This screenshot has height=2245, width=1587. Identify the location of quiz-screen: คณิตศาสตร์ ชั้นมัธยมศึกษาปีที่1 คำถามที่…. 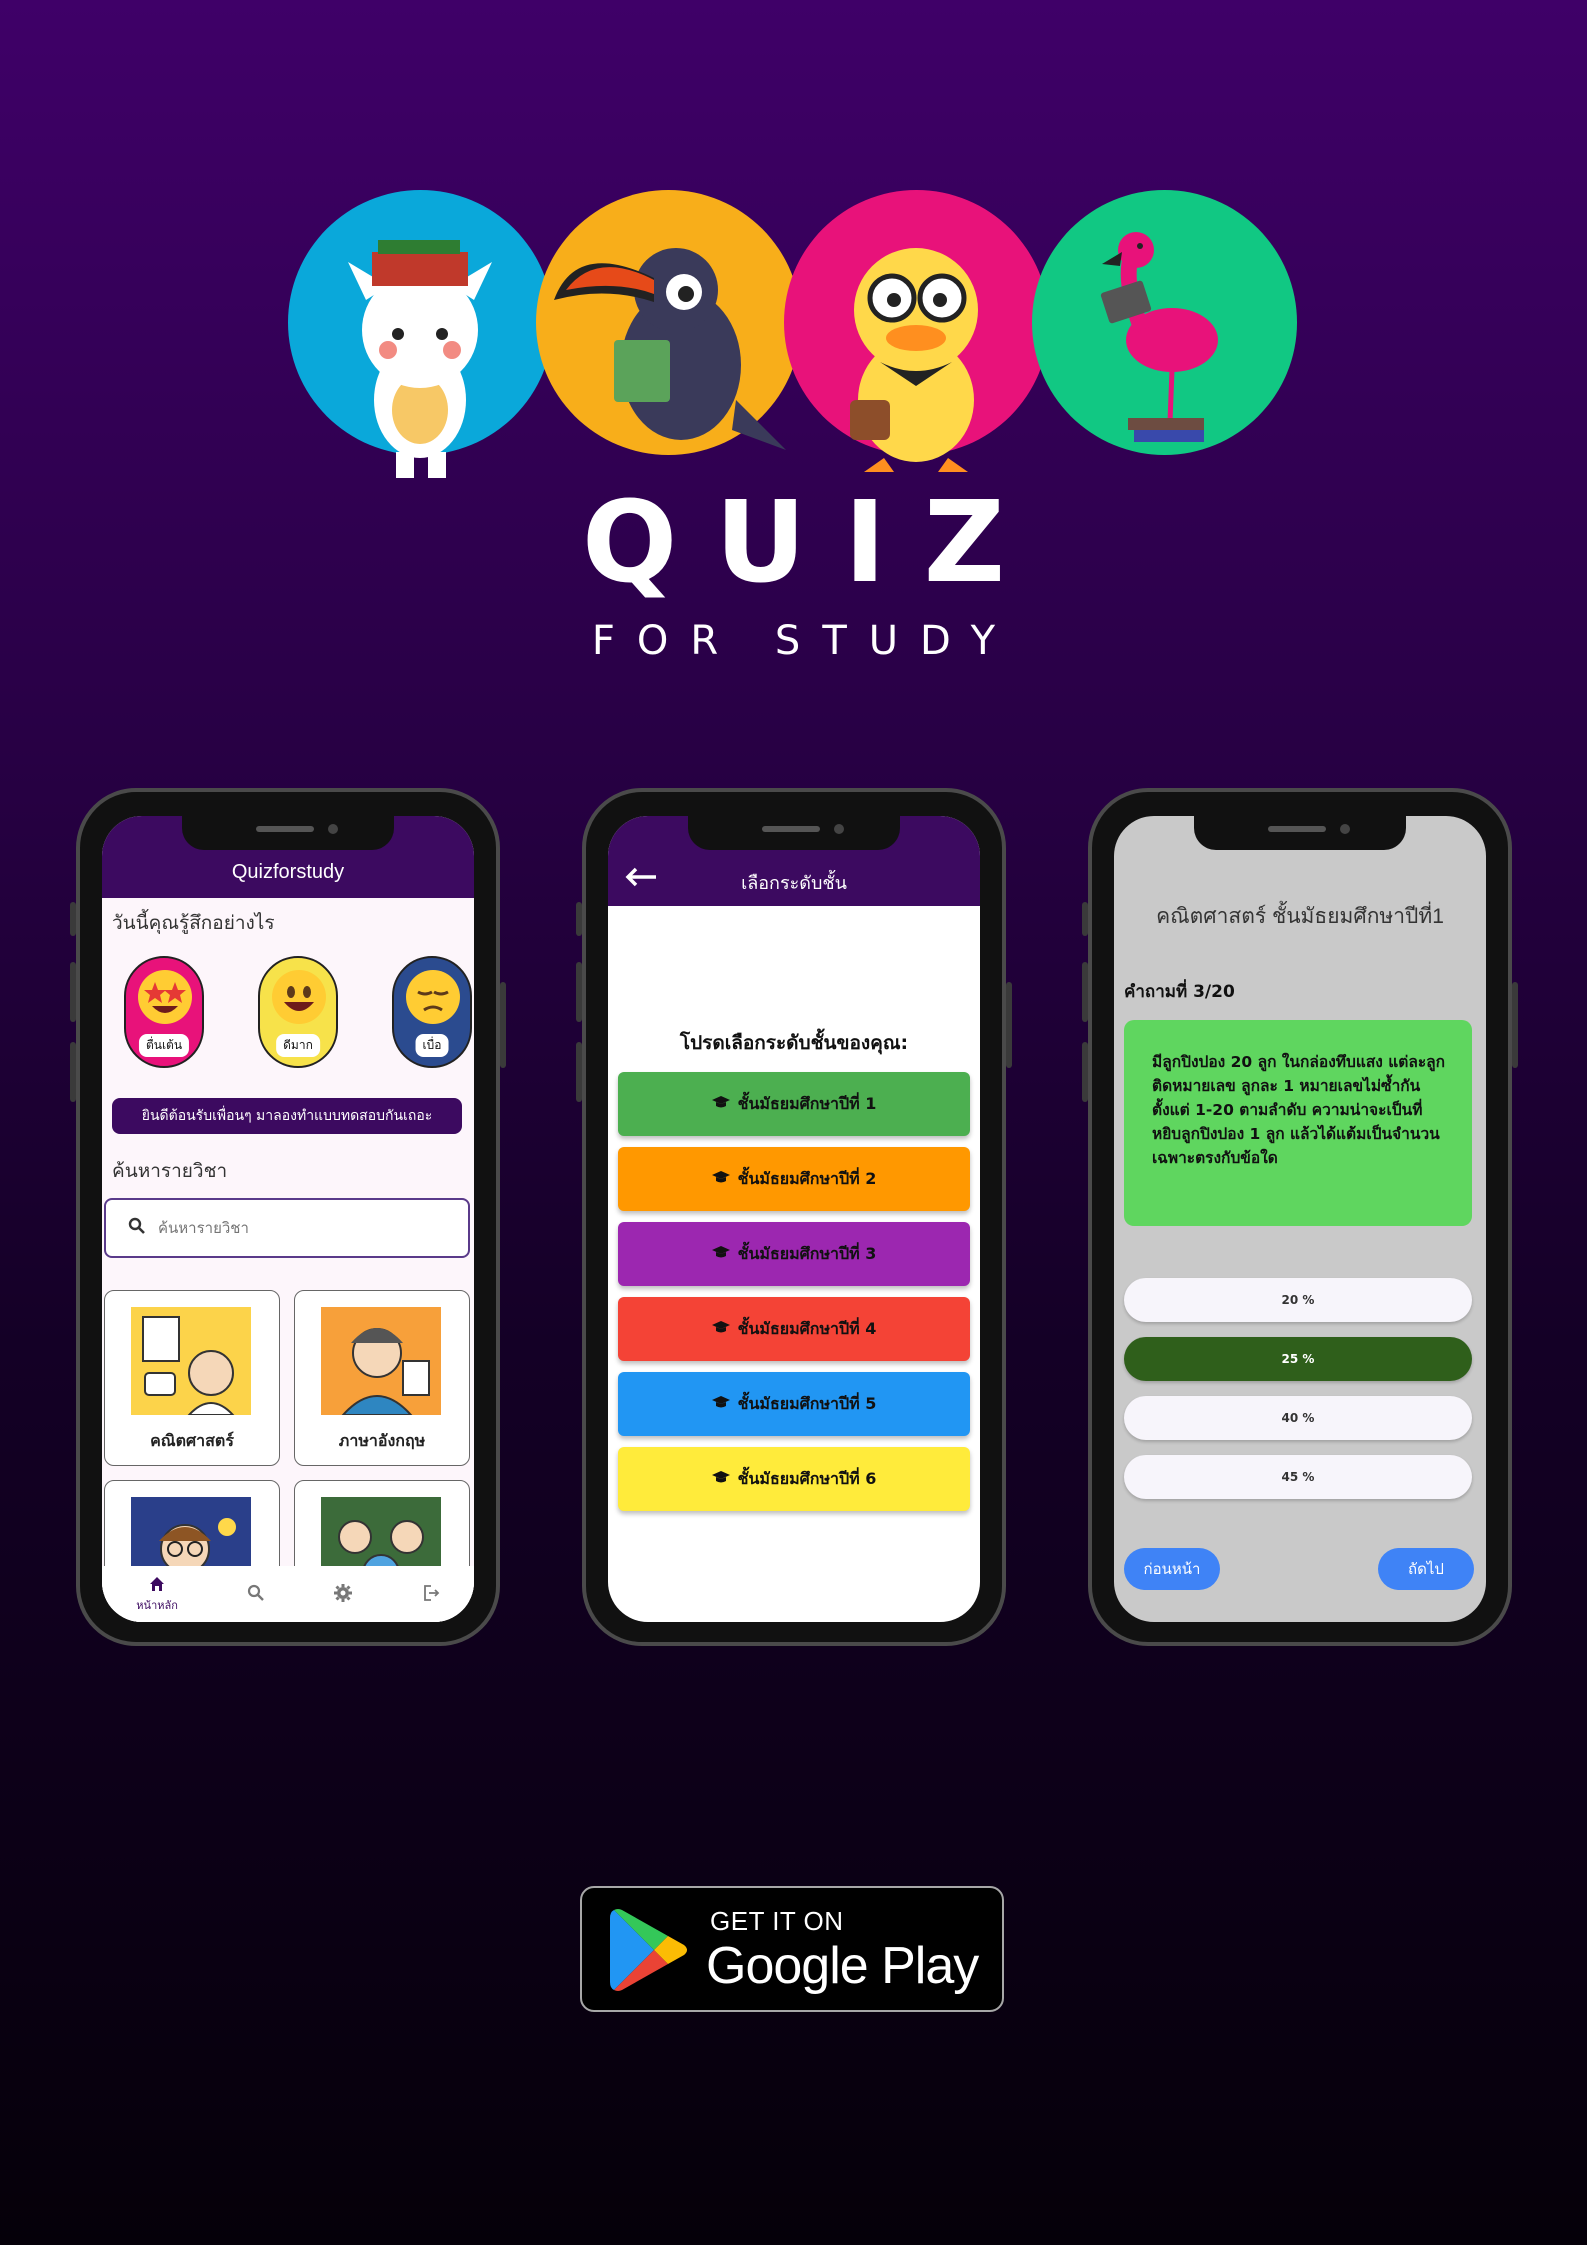
(1300, 1219).